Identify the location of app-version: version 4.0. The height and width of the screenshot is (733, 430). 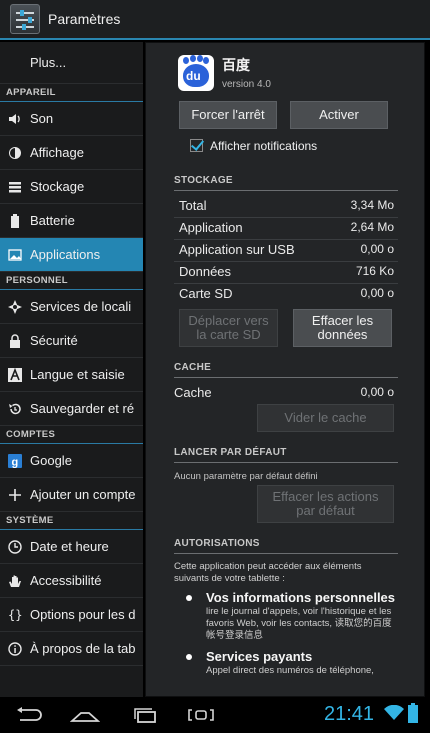
(246, 84).